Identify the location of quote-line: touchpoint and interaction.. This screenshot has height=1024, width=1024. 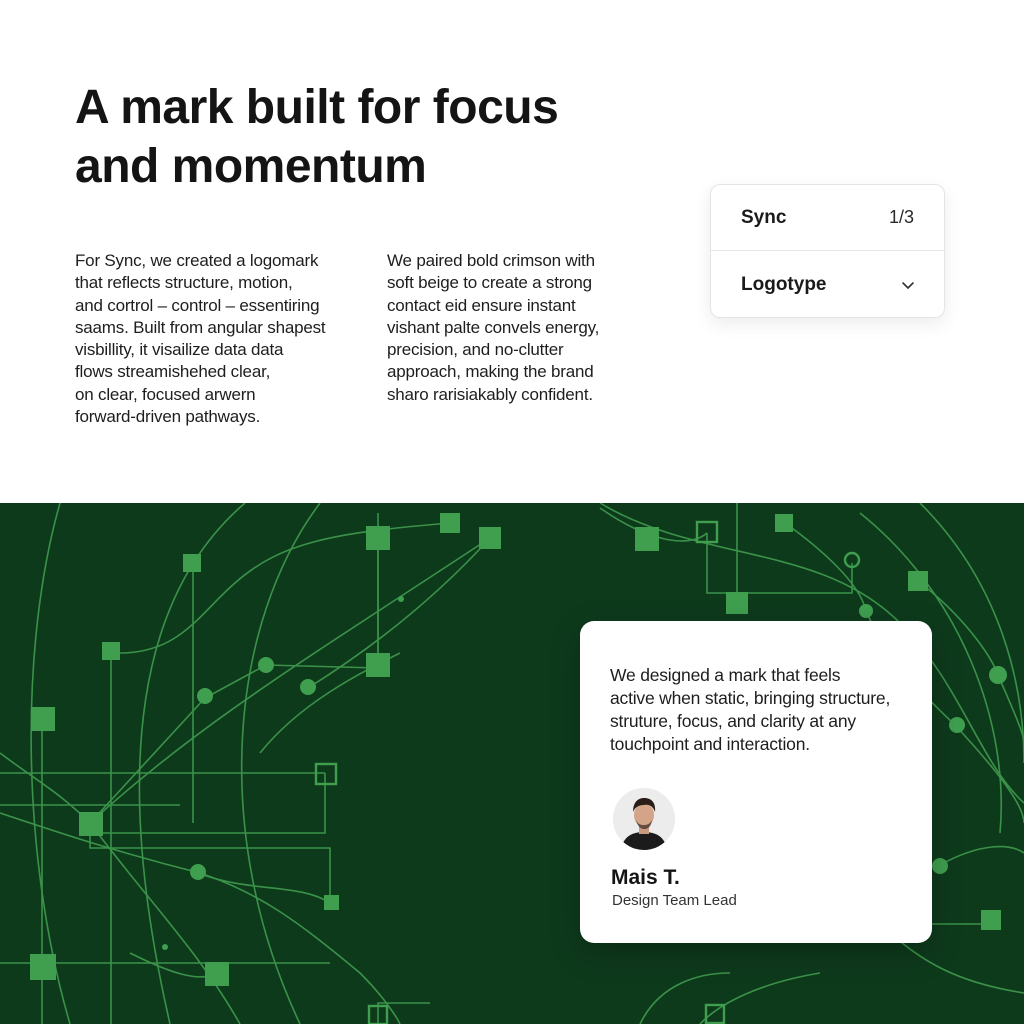
(710, 744).